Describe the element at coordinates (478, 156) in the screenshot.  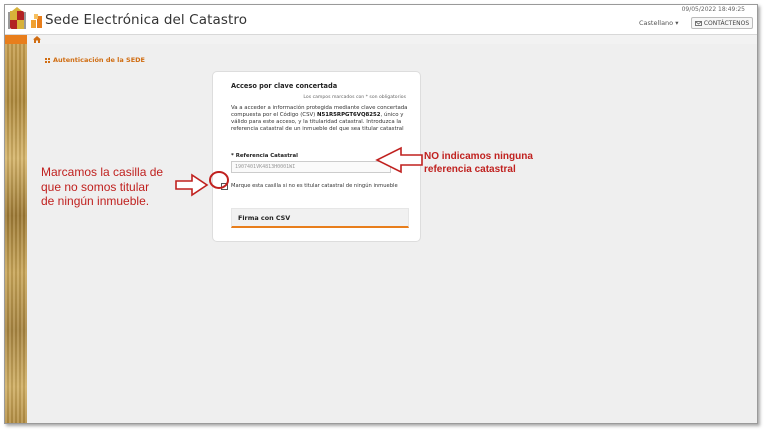
I see `annotation-right-line-1: NO indicamos ninguna` at that location.